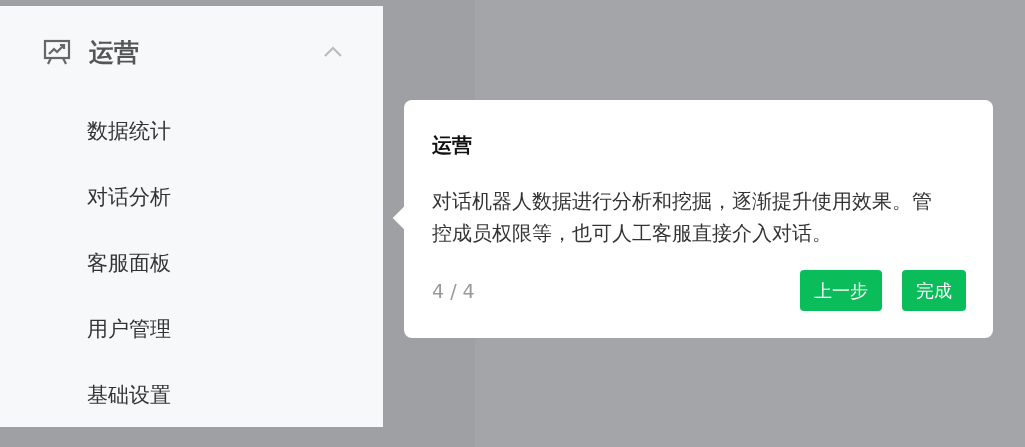 This screenshot has width=1025, height=447. I want to click on step-counter: 4 / 4, so click(453, 290).